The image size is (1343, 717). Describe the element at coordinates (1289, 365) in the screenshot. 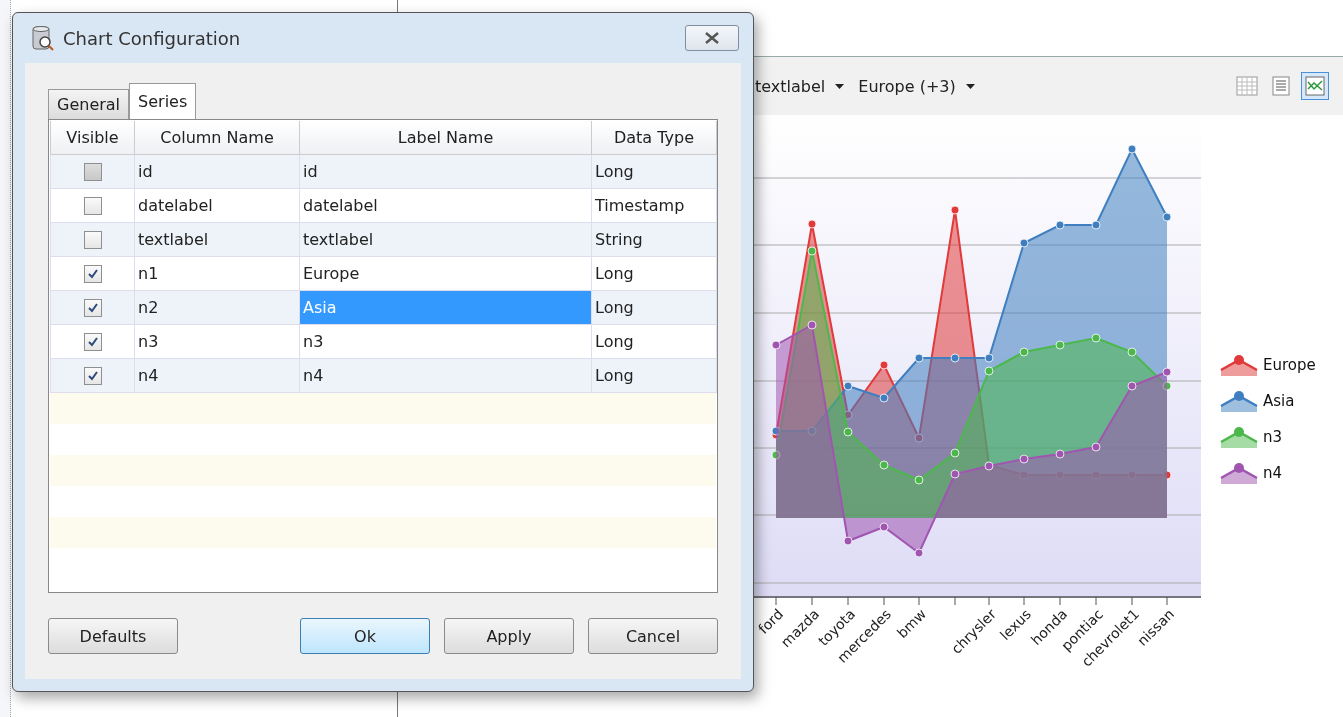

I see `legend-label: Europe` at that location.